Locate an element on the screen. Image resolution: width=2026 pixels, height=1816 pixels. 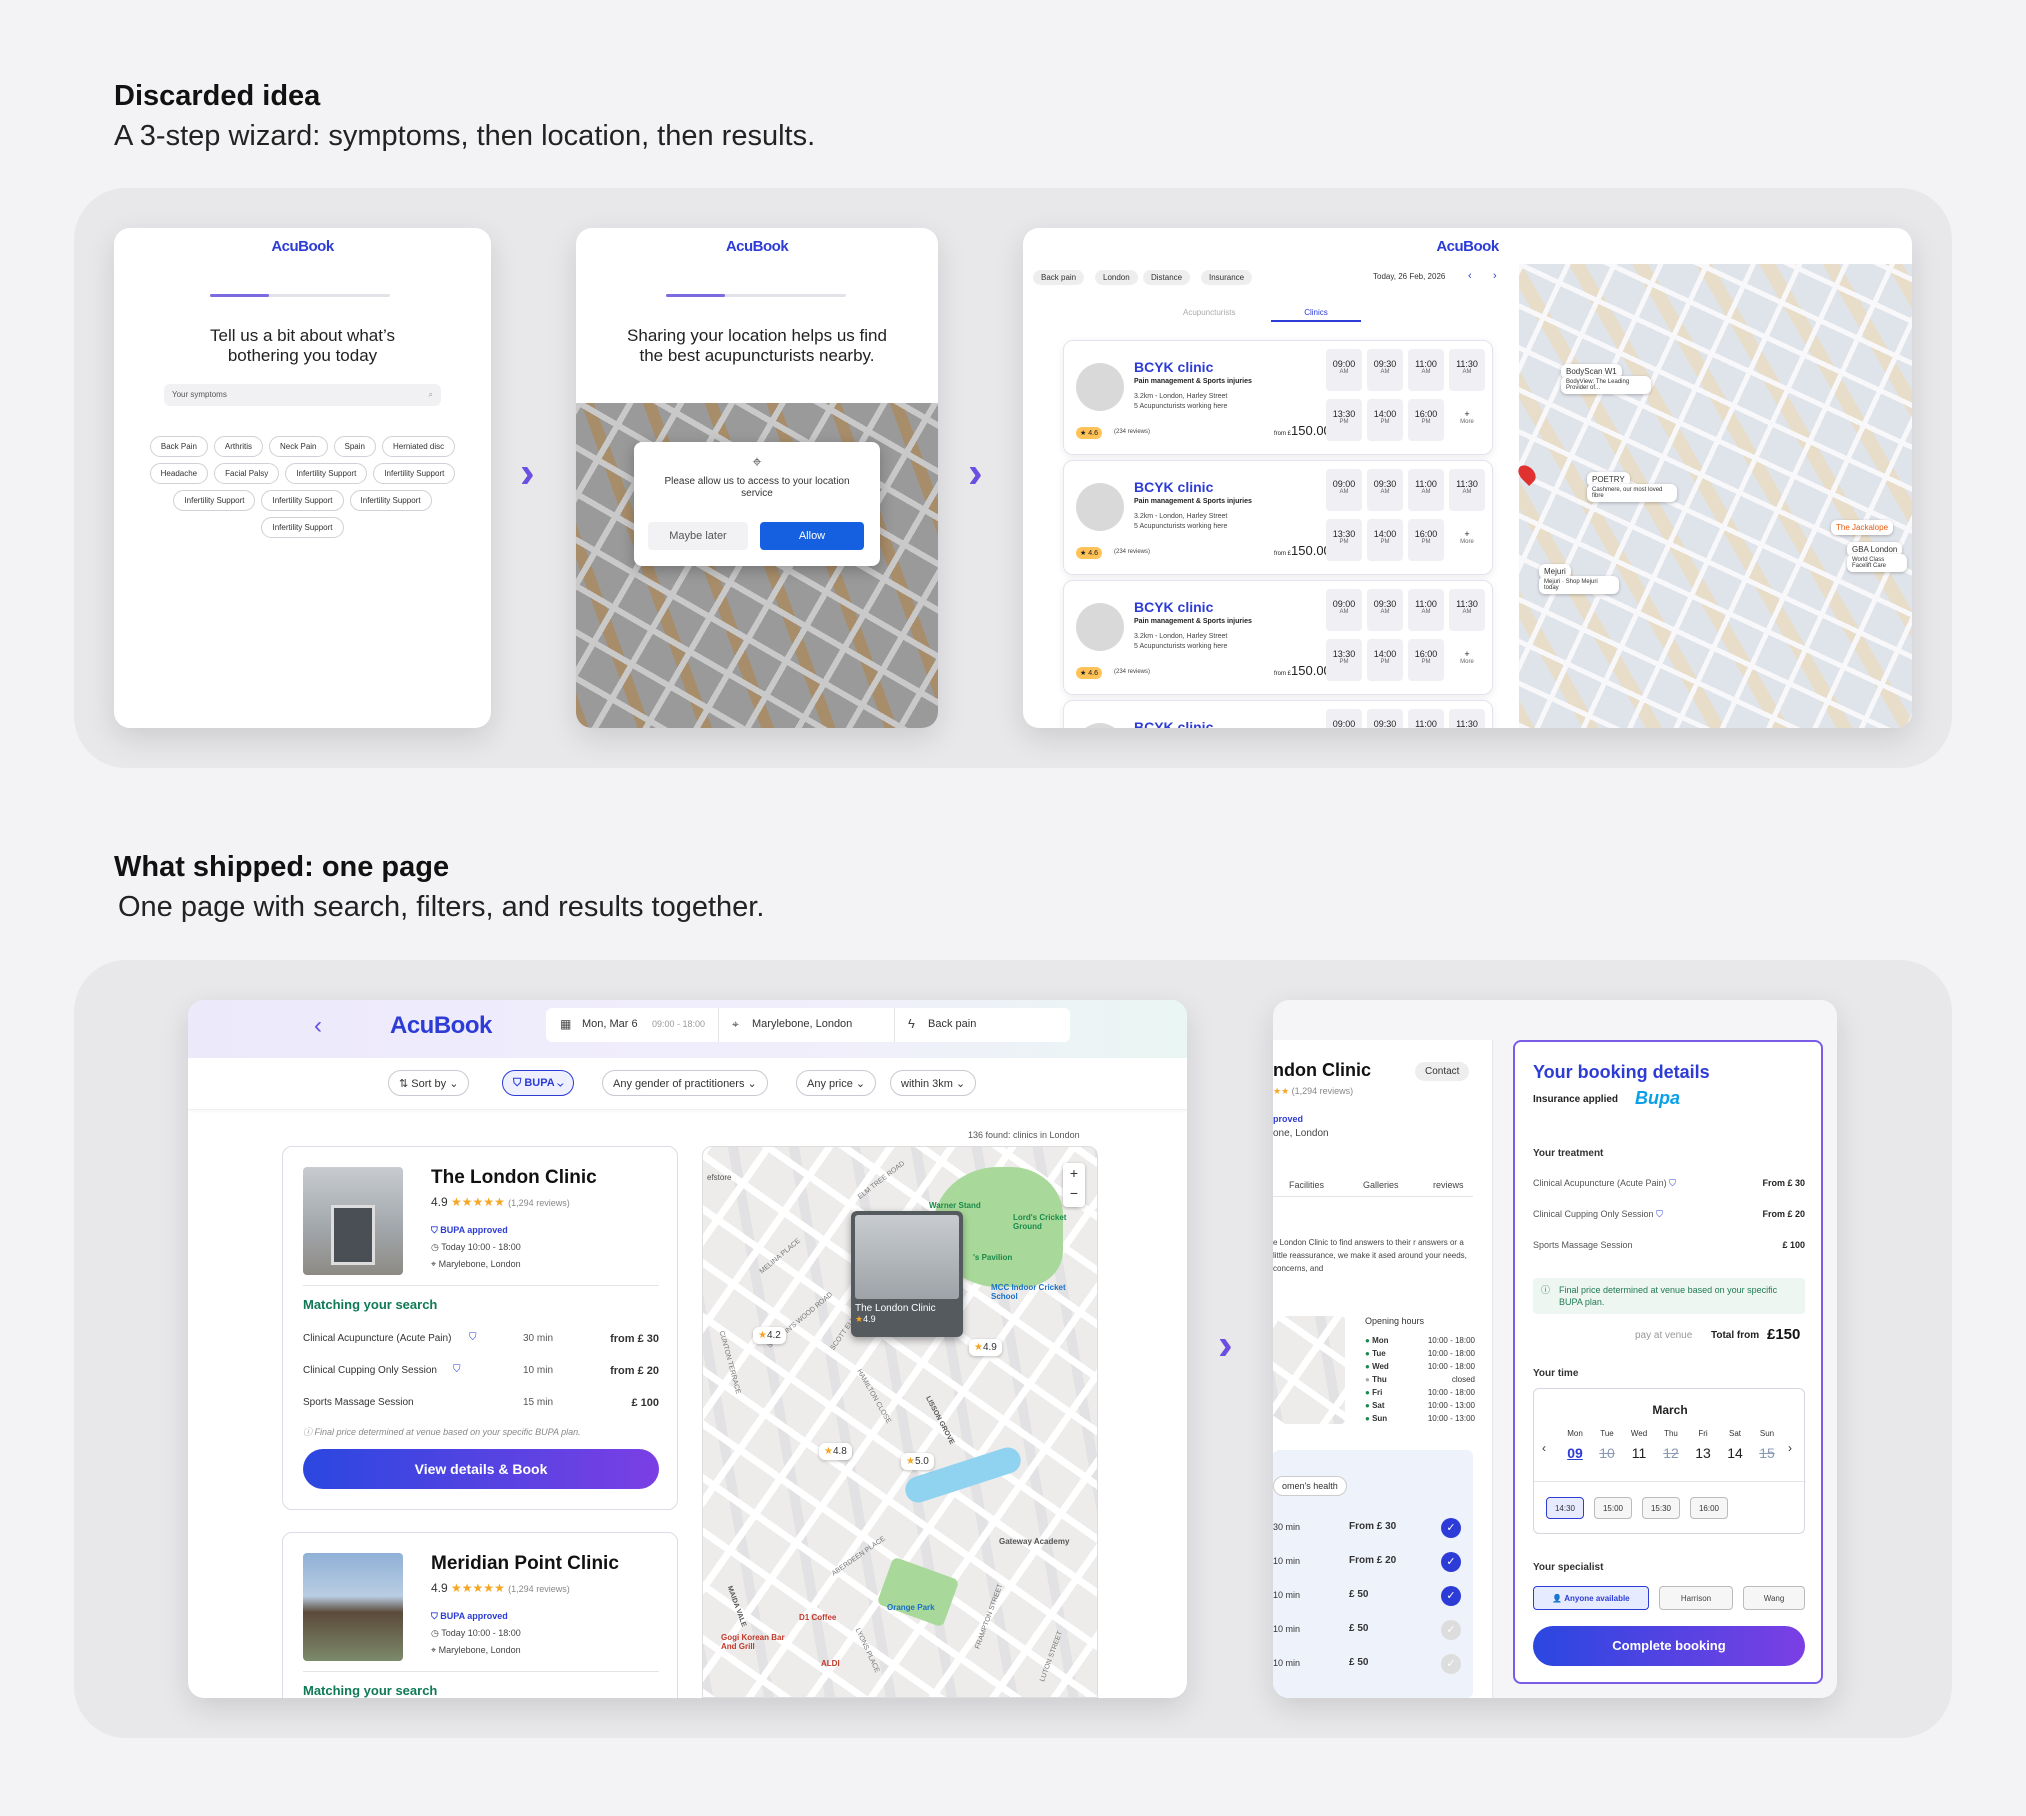
back-button: ‹ is located at coordinates (318, 1026).